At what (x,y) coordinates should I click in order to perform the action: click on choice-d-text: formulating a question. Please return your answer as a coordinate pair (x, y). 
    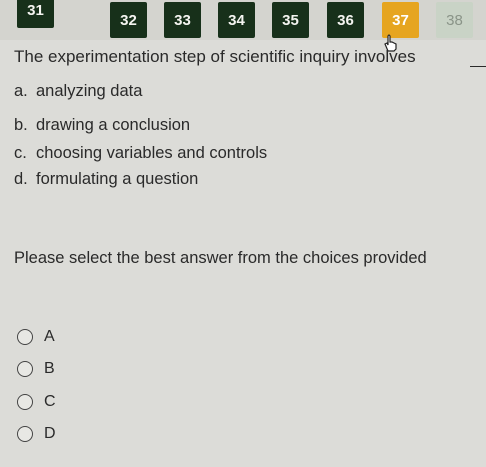
    Looking at the image, I should click on (117, 179).